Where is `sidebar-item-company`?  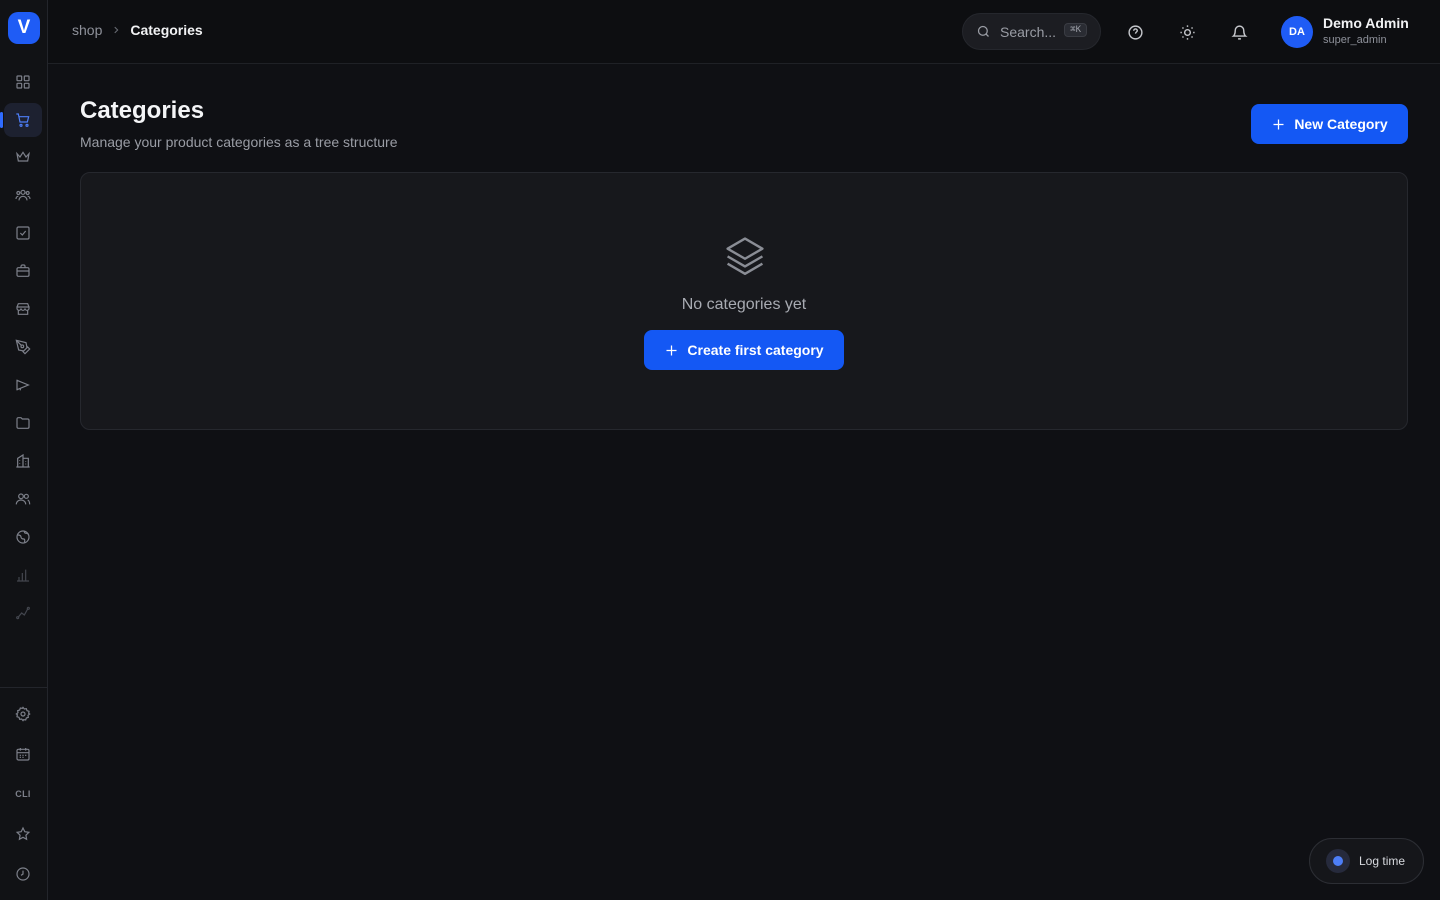 sidebar-item-company is located at coordinates (23, 461).